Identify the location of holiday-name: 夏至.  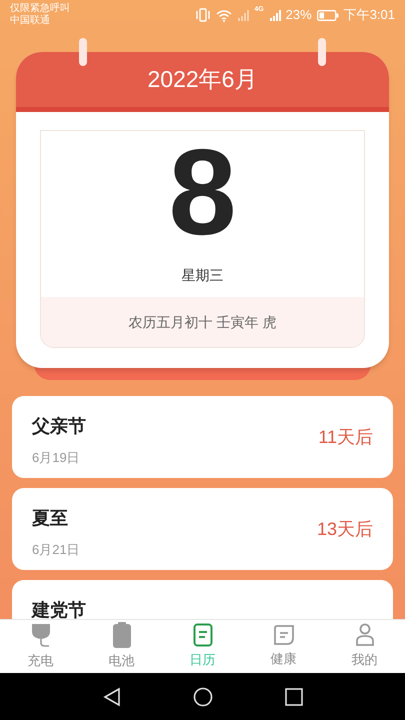
(50, 518).